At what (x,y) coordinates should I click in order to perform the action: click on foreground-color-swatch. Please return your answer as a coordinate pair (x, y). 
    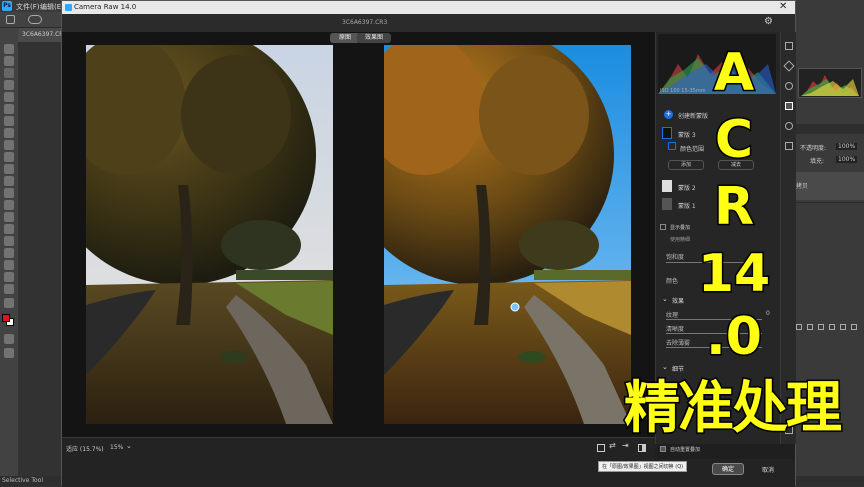
    Looking at the image, I should click on (6, 318).